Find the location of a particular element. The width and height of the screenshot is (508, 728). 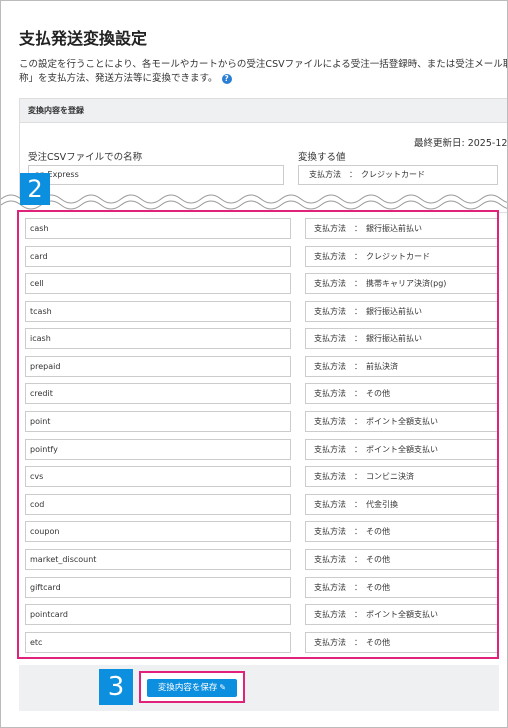

save-button-highlight: 変換内容を保存 ✎ is located at coordinates (192, 687).